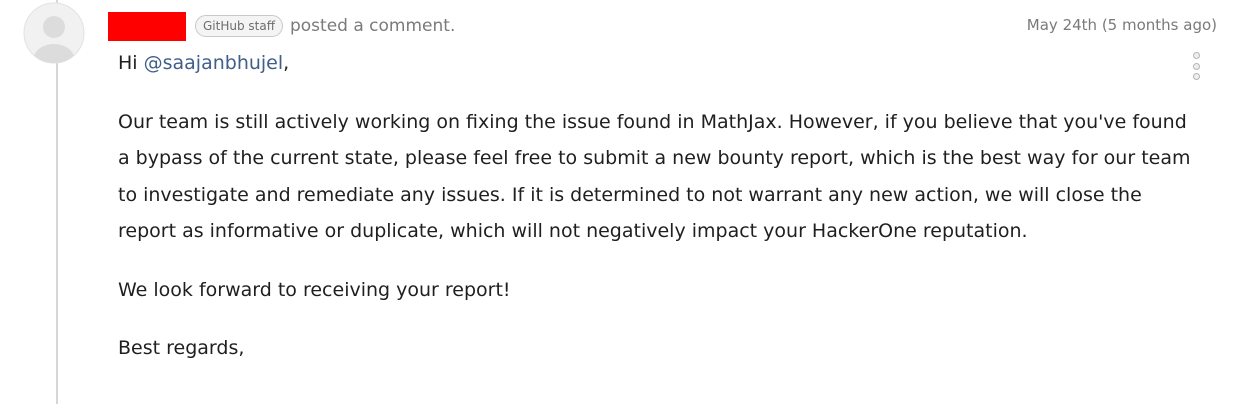 The height and width of the screenshot is (404, 1241). I want to click on comment-timestamp: May 24th (5 months ago), so click(1122, 25).